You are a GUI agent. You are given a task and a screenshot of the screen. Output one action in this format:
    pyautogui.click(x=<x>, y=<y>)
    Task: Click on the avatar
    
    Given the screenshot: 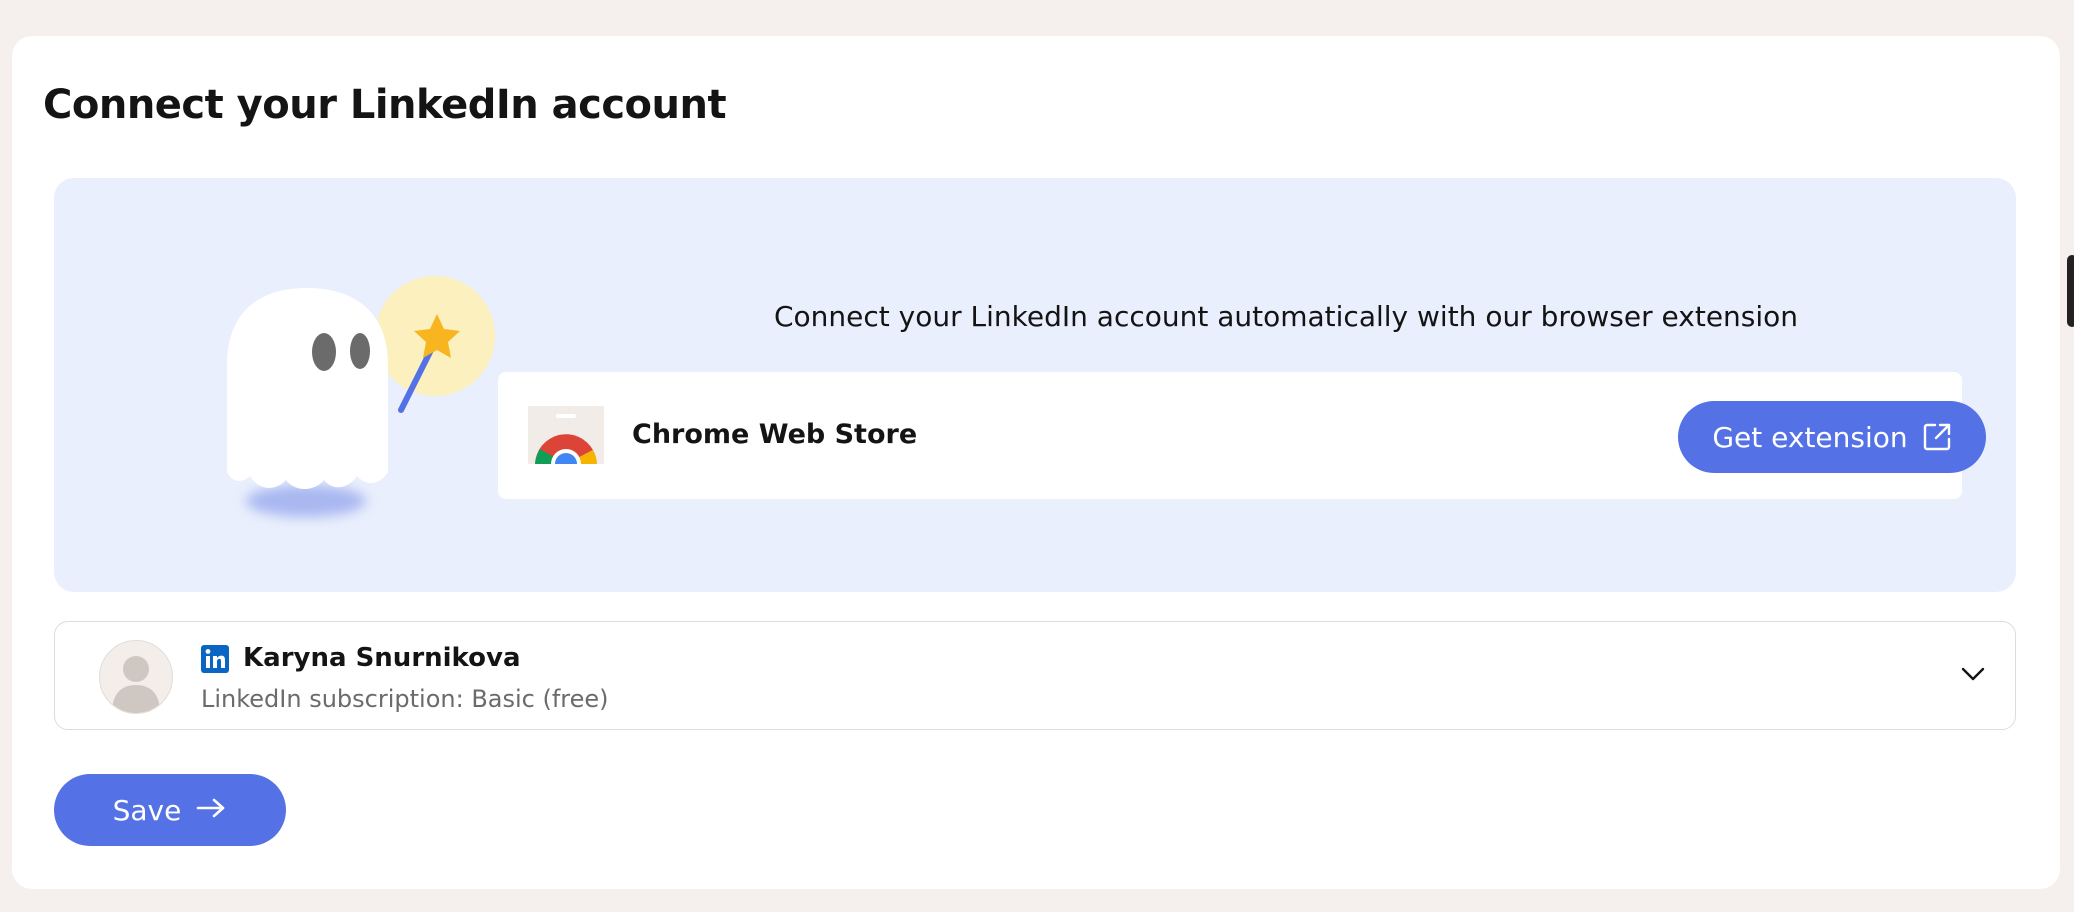 What is the action you would take?
    pyautogui.click(x=136, y=677)
    